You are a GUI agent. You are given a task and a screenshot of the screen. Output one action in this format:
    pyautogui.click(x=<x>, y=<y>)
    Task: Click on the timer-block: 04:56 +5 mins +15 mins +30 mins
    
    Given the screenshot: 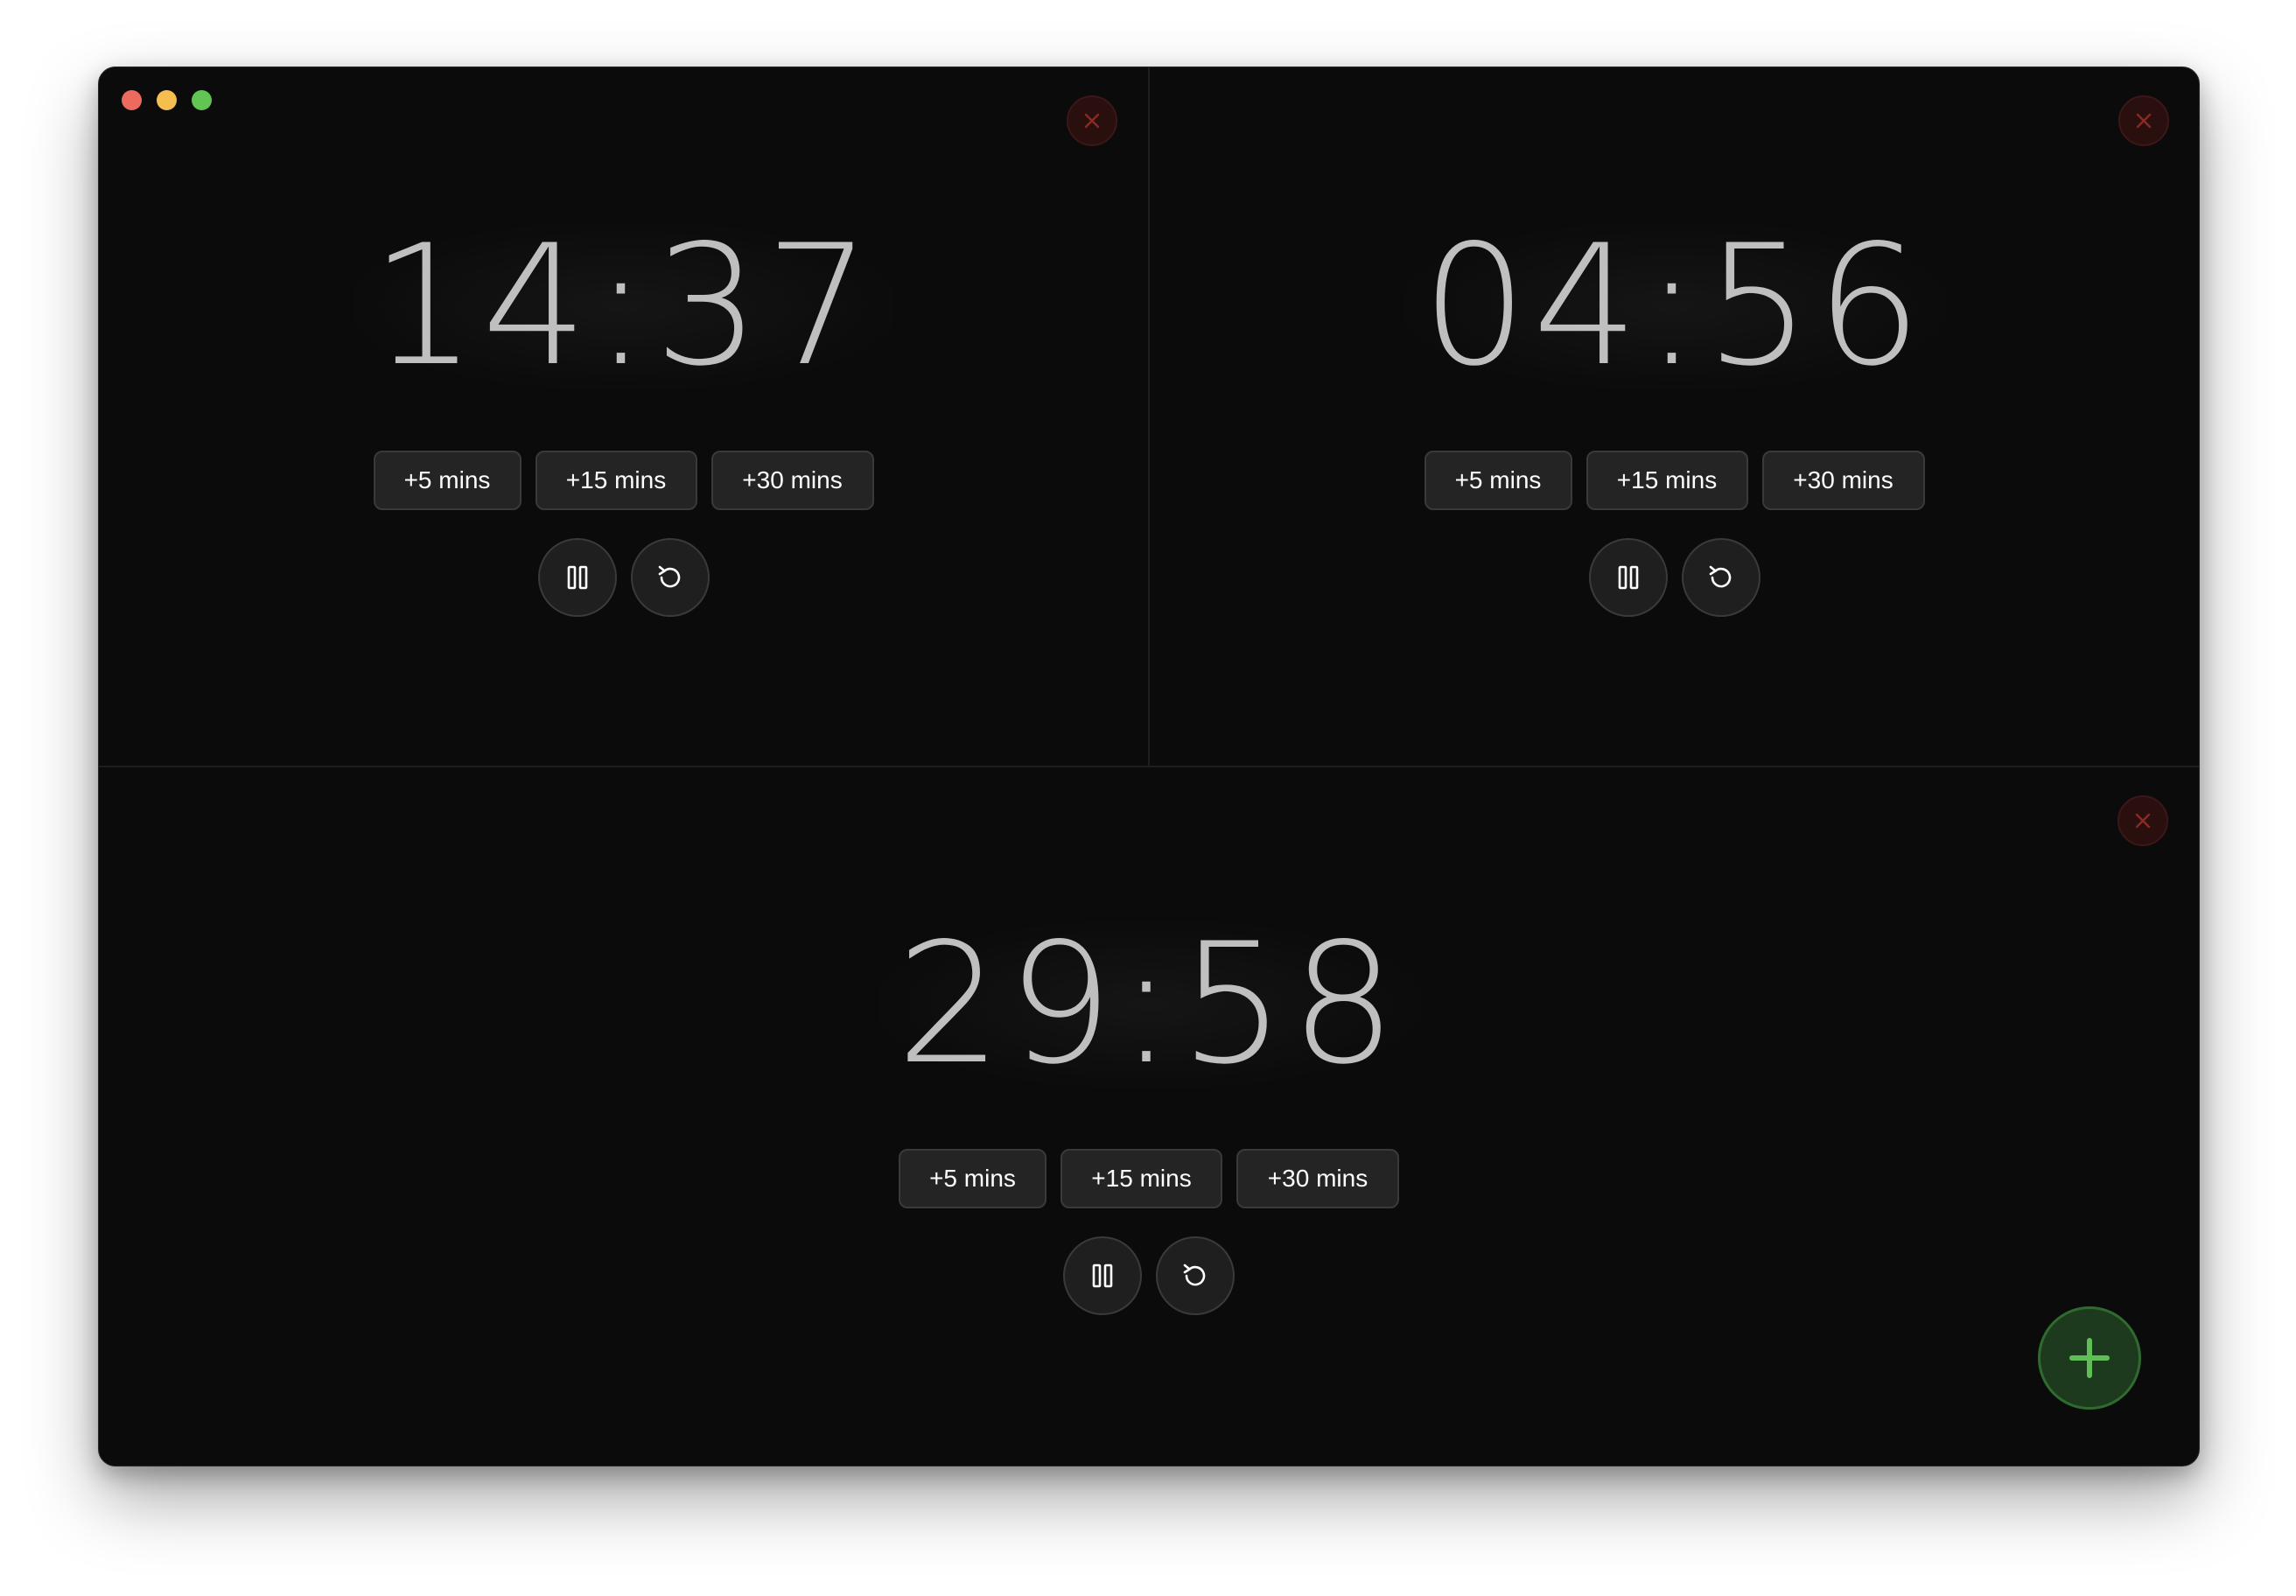 What is the action you would take?
    pyautogui.click(x=1674, y=420)
    